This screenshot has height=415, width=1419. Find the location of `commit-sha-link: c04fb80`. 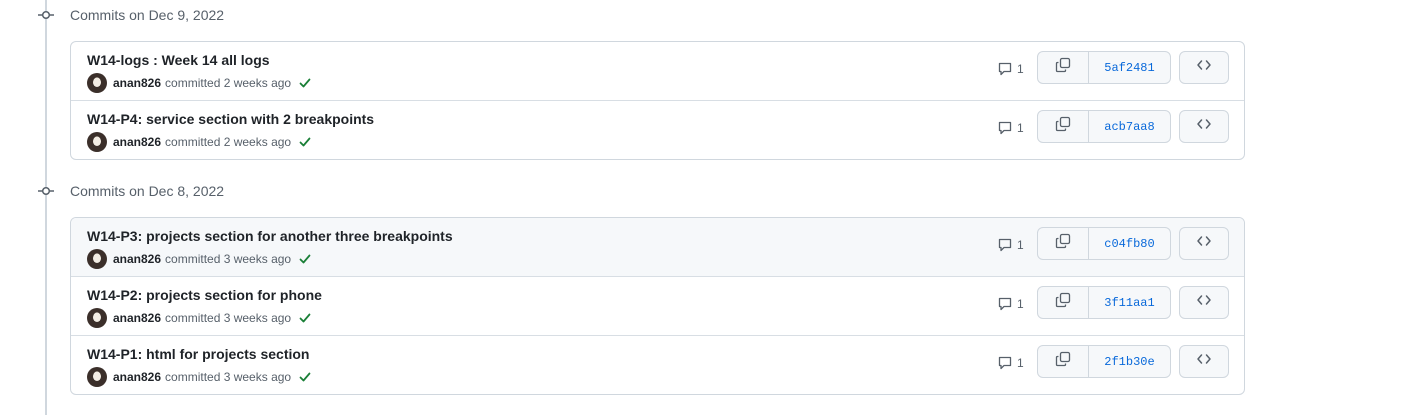

commit-sha-link: c04fb80 is located at coordinates (1129, 243).